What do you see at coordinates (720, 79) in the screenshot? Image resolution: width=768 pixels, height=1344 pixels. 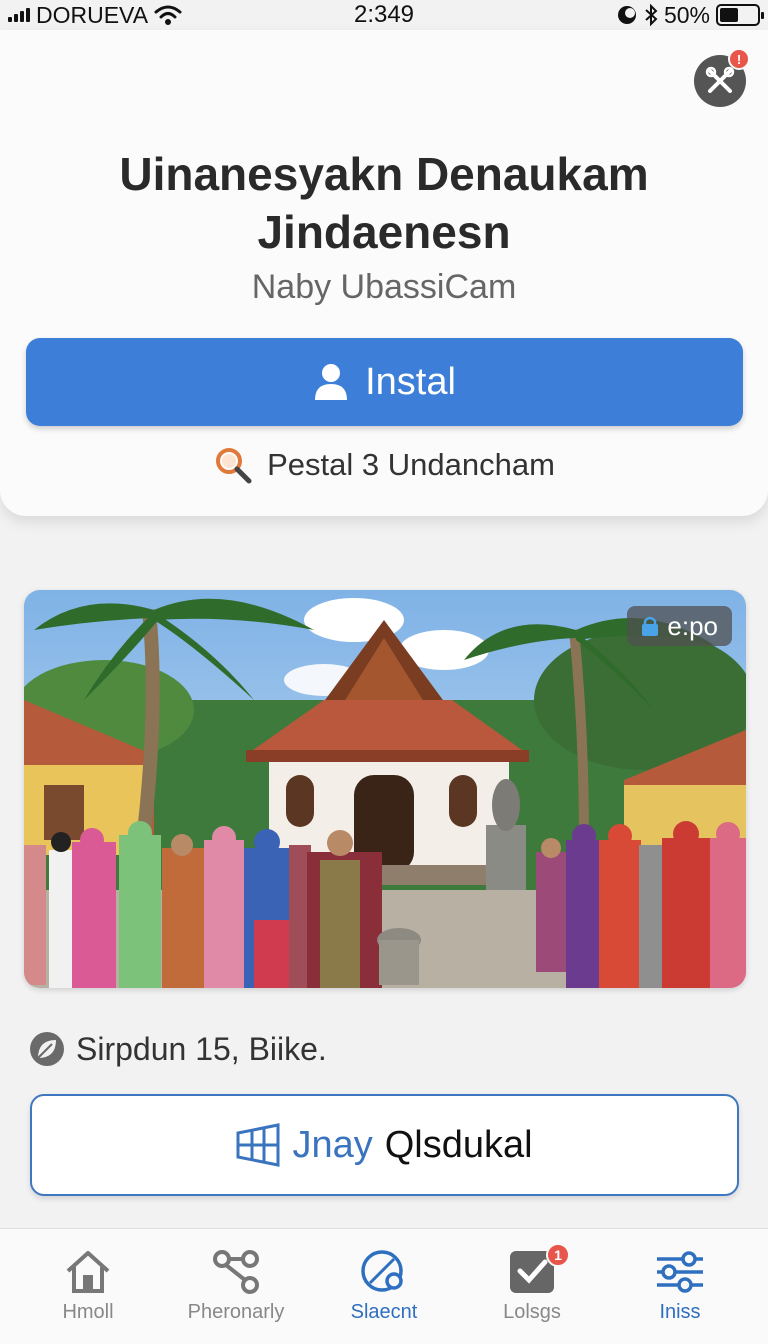 I see `tools-icon` at bounding box center [720, 79].